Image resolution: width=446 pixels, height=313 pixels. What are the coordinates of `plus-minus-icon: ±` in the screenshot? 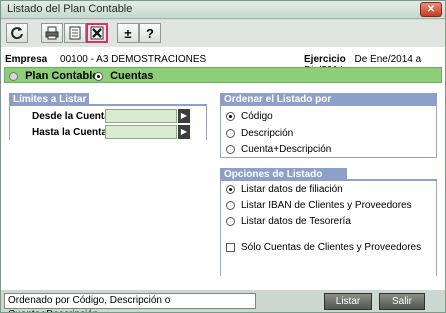 It's located at (128, 33).